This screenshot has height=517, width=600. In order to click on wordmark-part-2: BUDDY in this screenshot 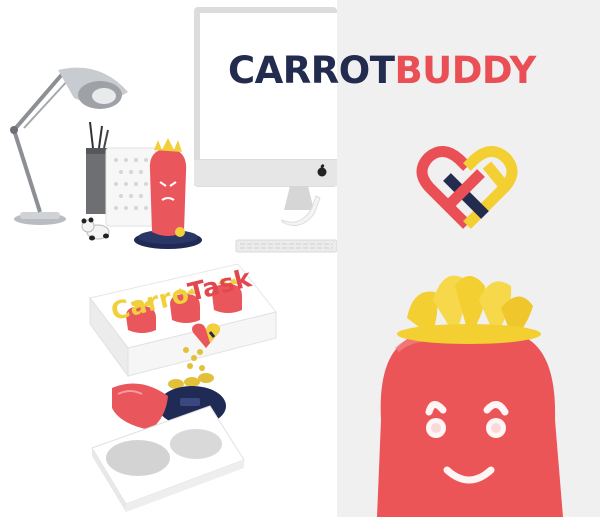, I will do `click(465, 70)`.